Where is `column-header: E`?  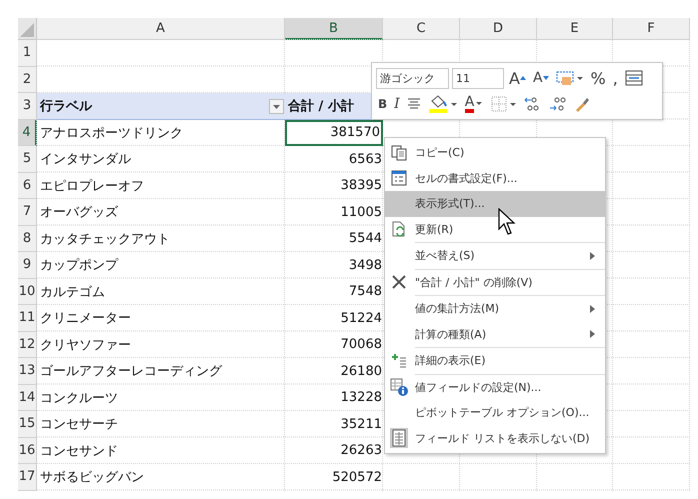 column-header: E is located at coordinates (575, 29).